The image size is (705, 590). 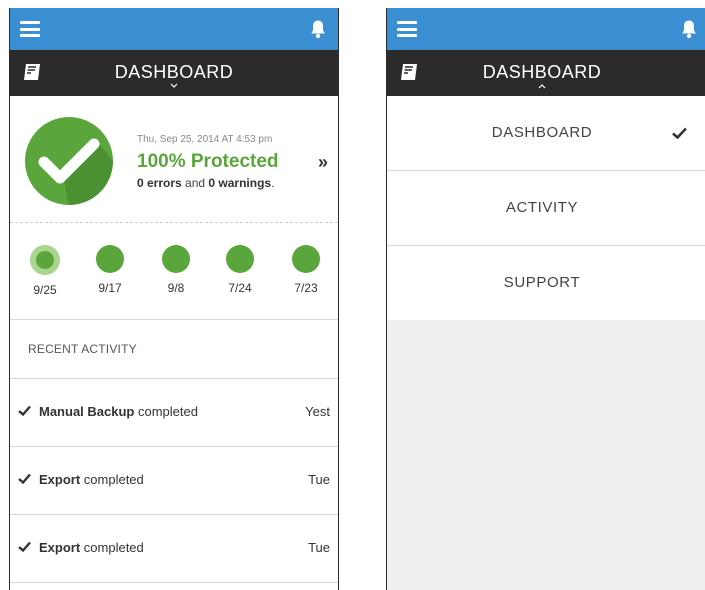 What do you see at coordinates (45, 260) in the screenshot?
I see `history-dot-selected` at bounding box center [45, 260].